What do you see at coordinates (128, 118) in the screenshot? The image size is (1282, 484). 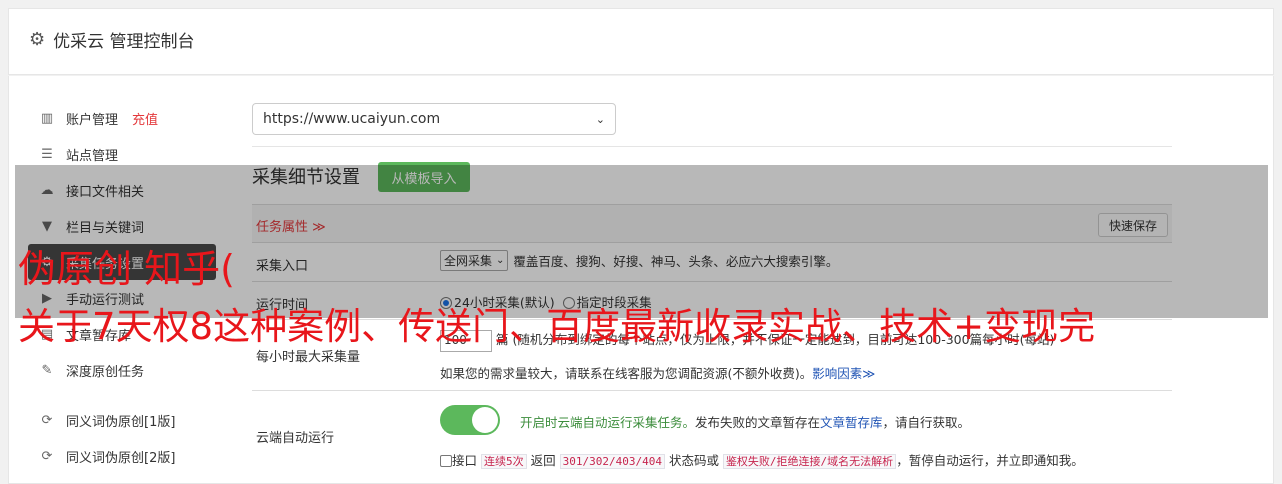 I see `sidebar-item-account: ▥ 账户管理 充值` at bounding box center [128, 118].